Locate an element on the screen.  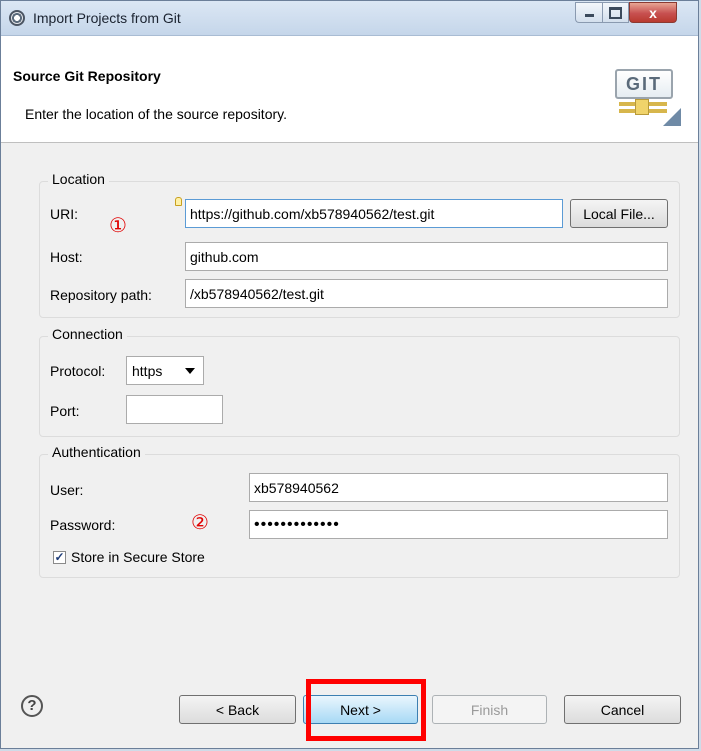
window-title: Import Projects from Git is located at coordinates (107, 18).